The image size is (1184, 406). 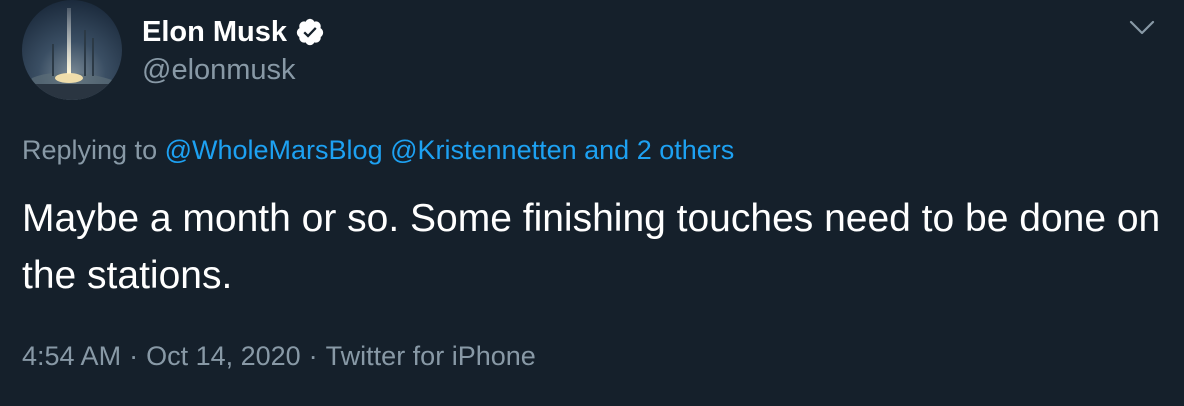 I want to click on tweet-time: 4:54 AM, so click(x=71, y=356).